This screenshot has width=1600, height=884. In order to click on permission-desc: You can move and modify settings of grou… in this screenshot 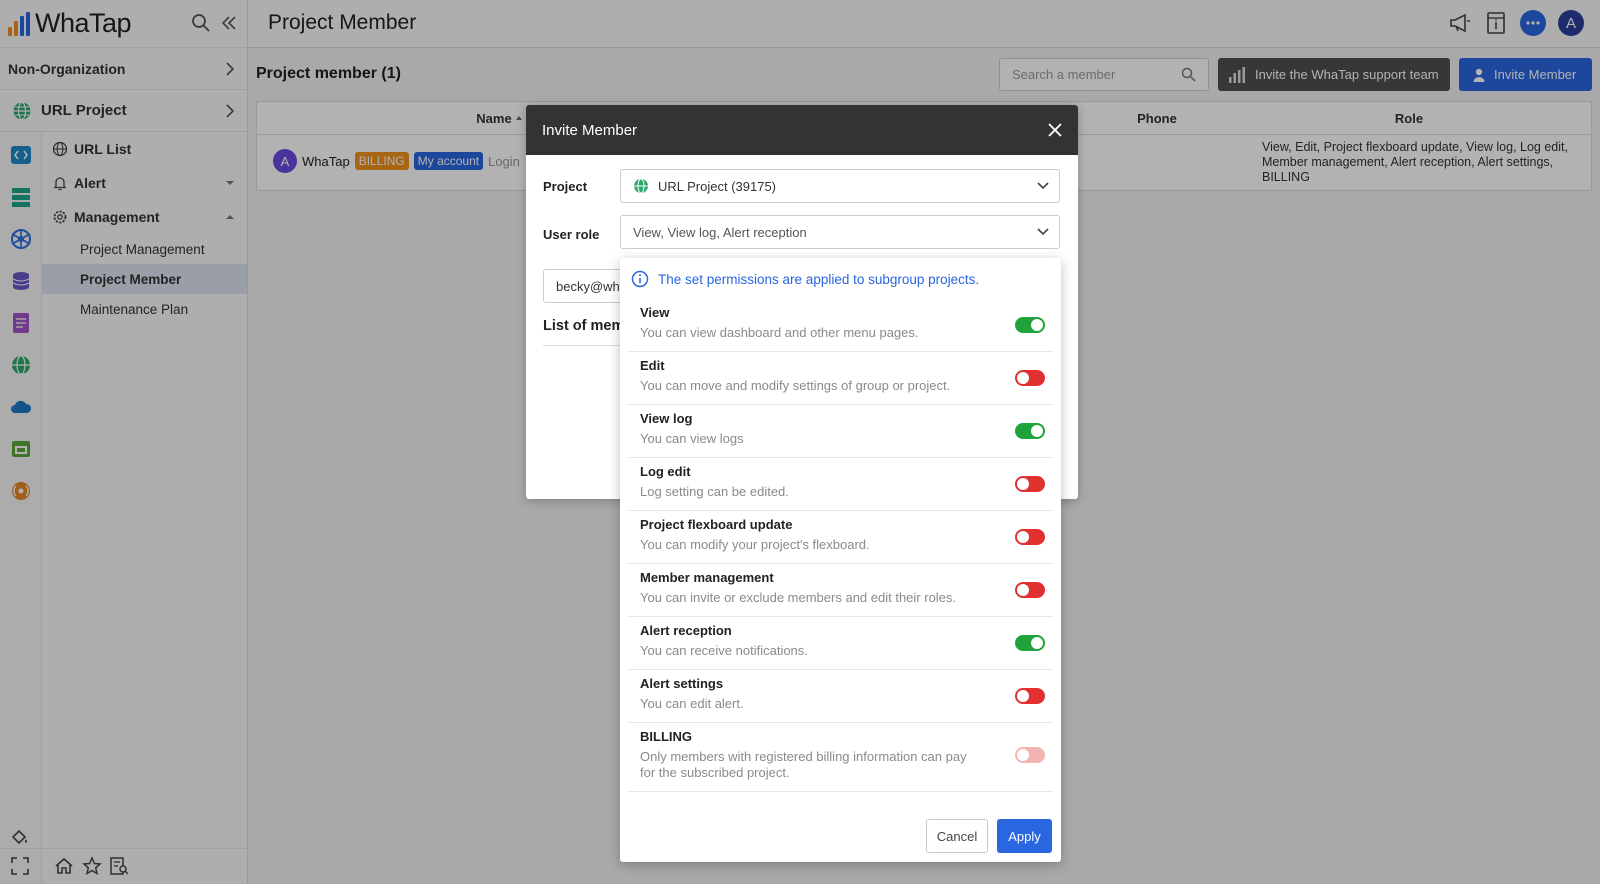, I will do `click(795, 385)`.